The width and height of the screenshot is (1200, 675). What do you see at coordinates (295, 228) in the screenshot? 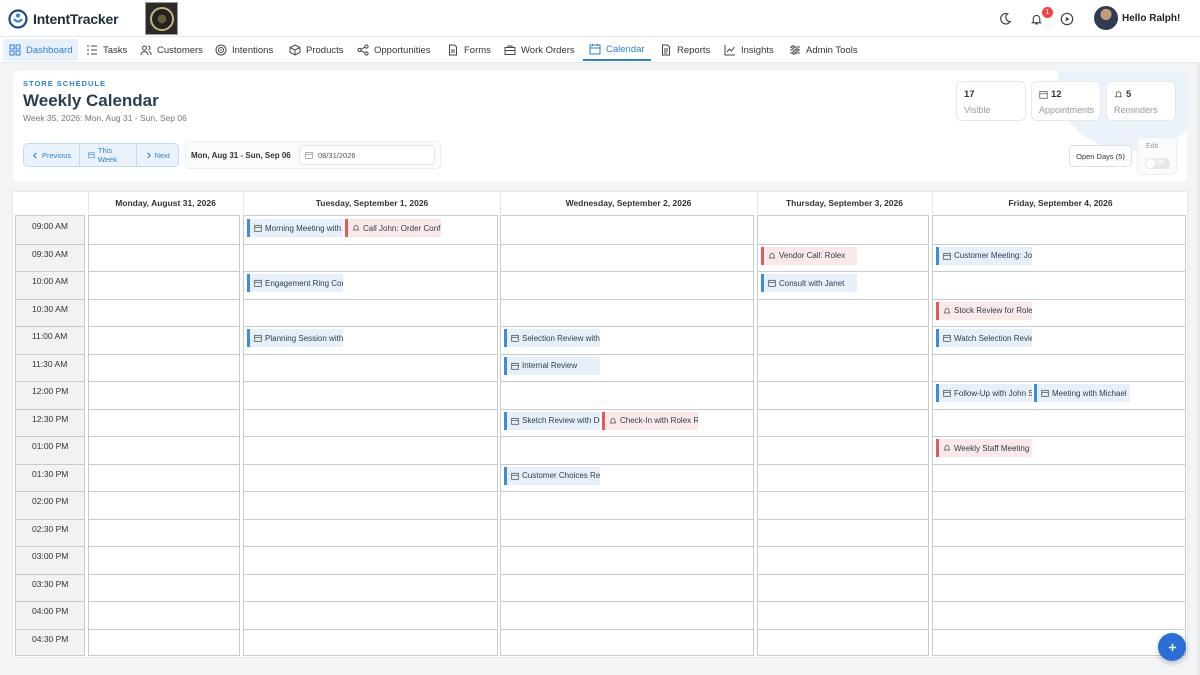
I see `appointment-event: Morning Meeting with` at bounding box center [295, 228].